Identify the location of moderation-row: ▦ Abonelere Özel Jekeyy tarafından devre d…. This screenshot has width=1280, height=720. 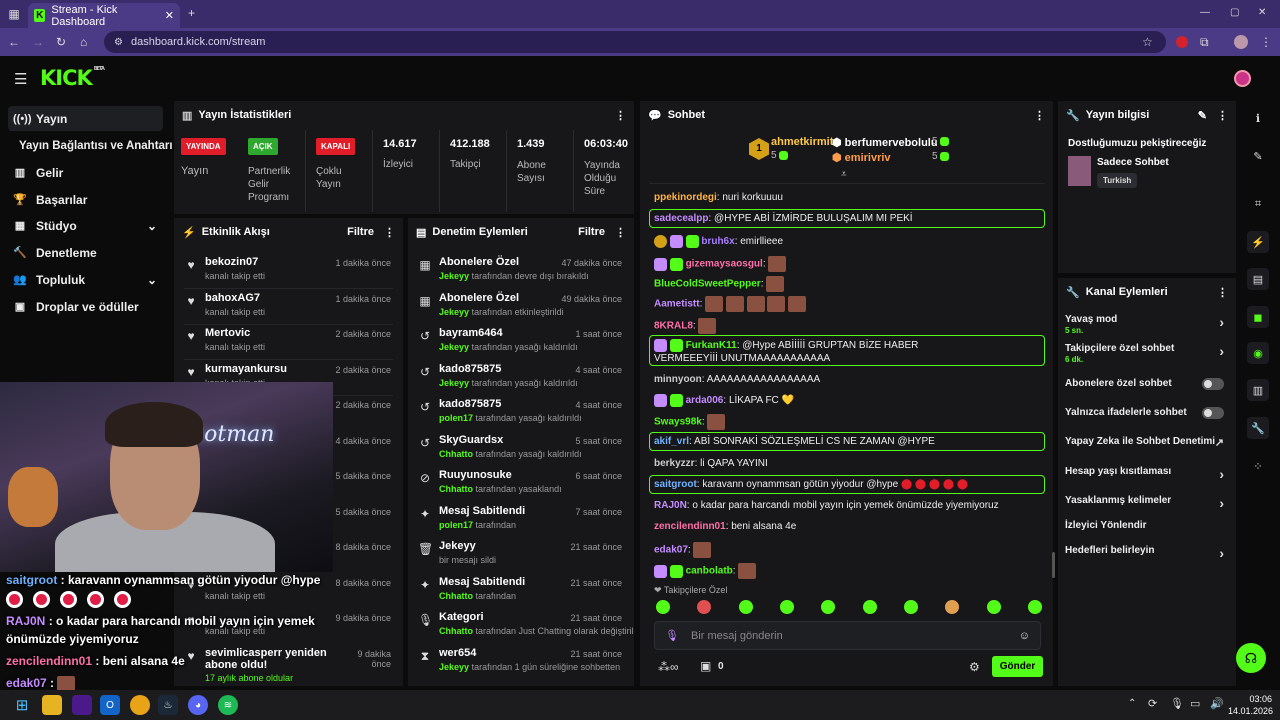
(521, 271).